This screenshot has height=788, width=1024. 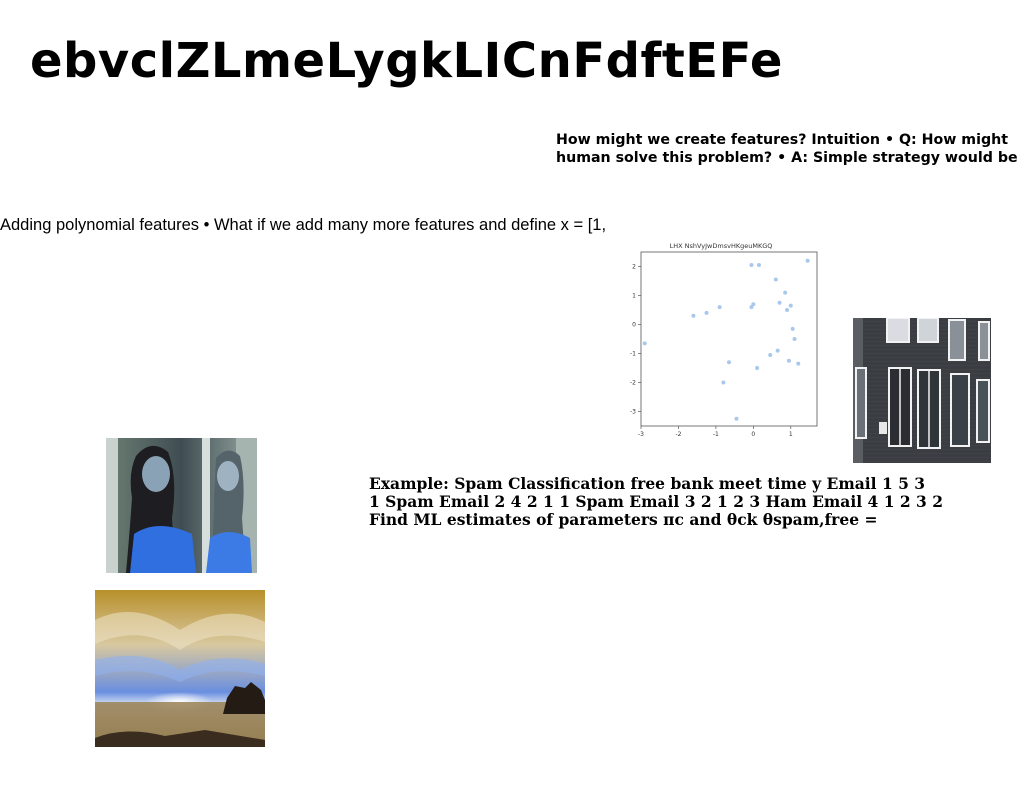 I want to click on y-tick-label: 0, so click(x=634, y=325).